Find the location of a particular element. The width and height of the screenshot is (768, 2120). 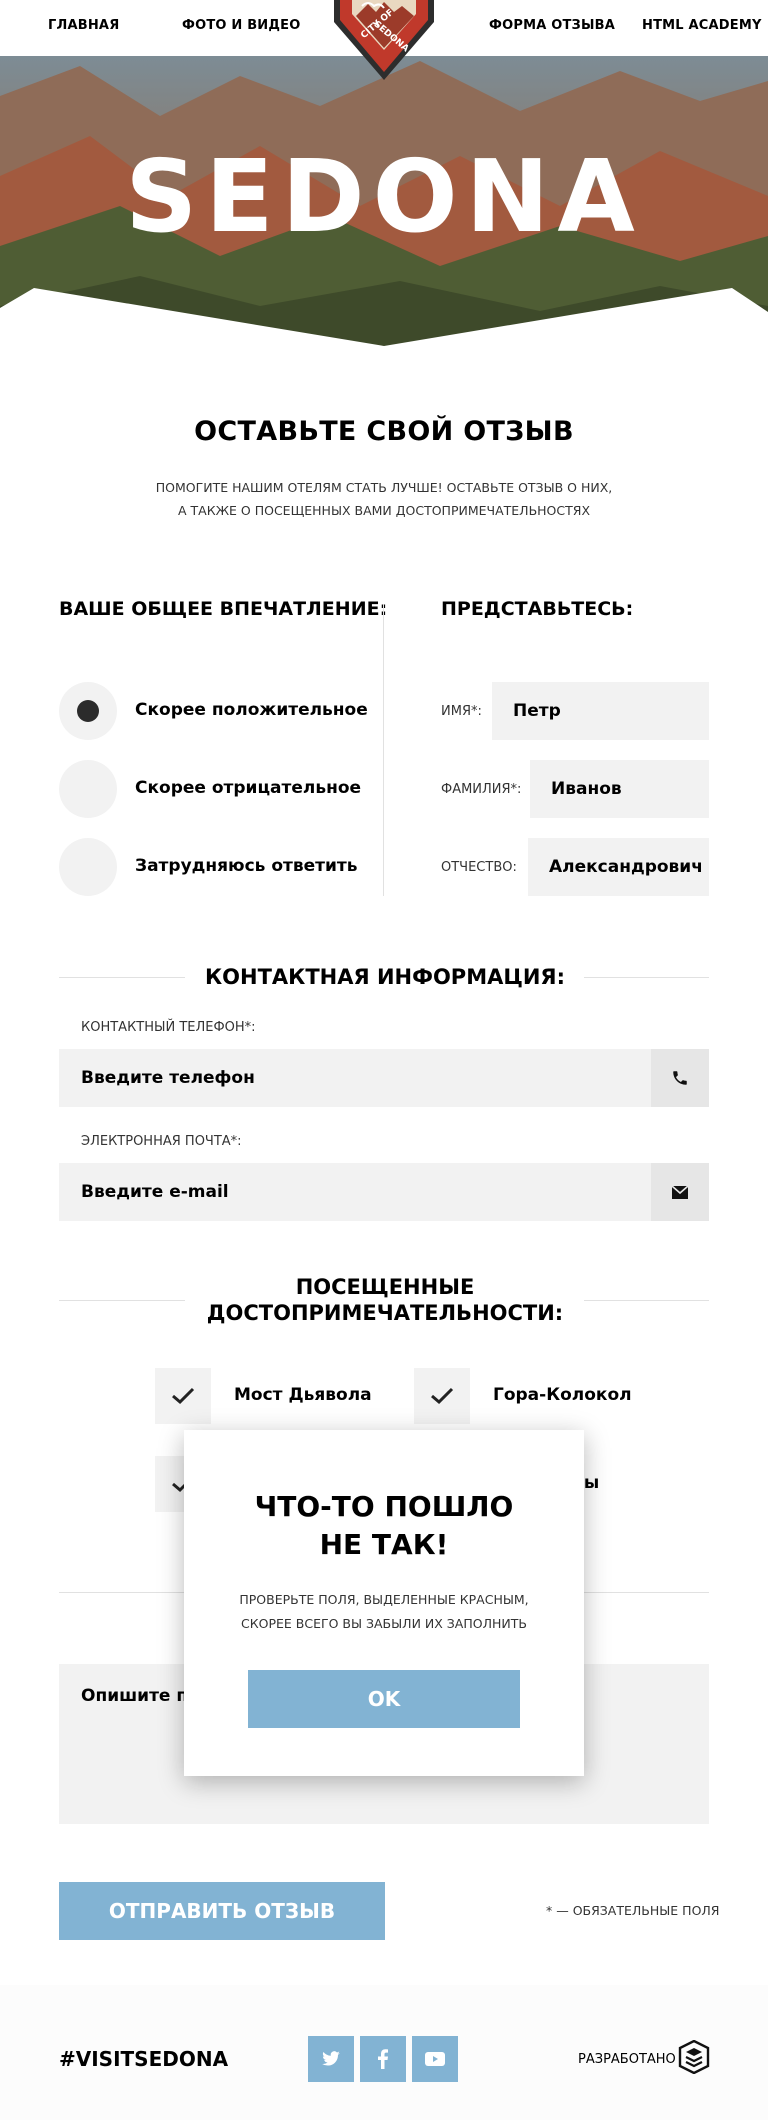

radio-negative-label: Скорее отрицательное is located at coordinates (248, 788).